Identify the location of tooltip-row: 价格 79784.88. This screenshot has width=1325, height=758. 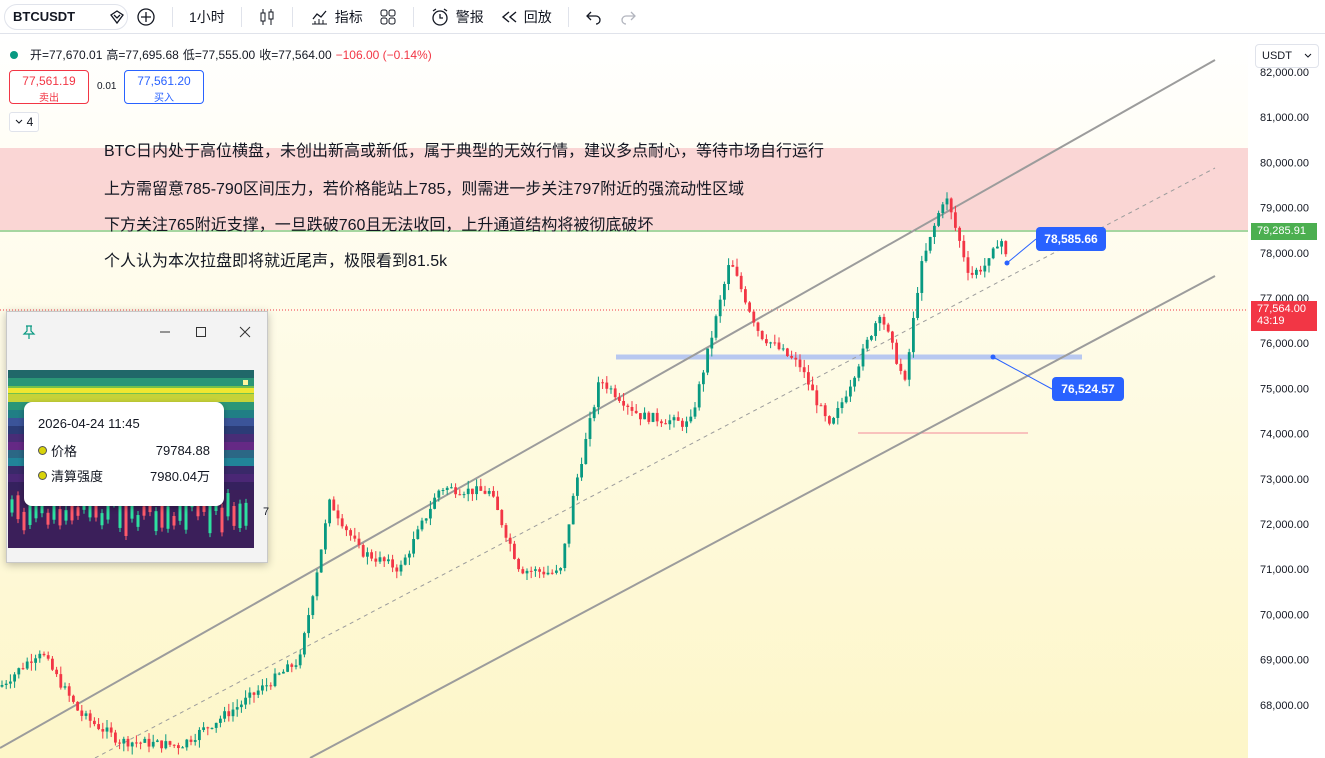
(124, 450).